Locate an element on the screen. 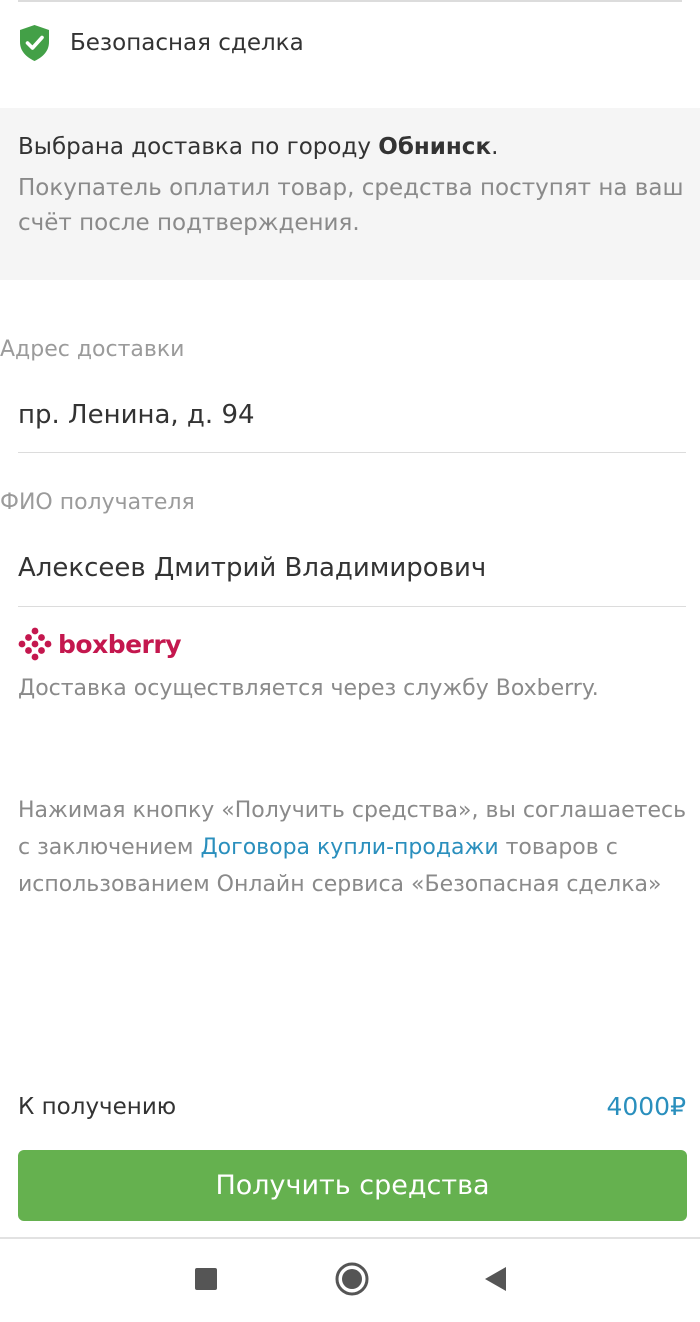 The image size is (700, 1322). safe-deal-title: Безопасная сделка is located at coordinates (187, 43).